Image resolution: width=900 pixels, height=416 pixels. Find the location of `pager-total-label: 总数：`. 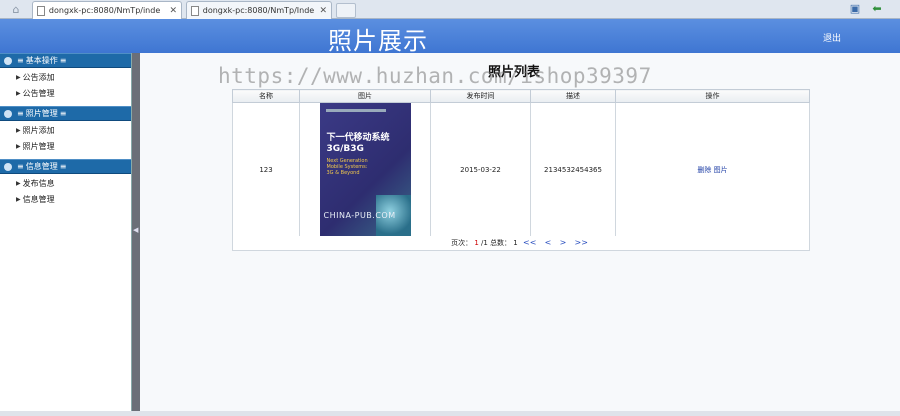

pager-total-label: 总数： is located at coordinates (501, 243).